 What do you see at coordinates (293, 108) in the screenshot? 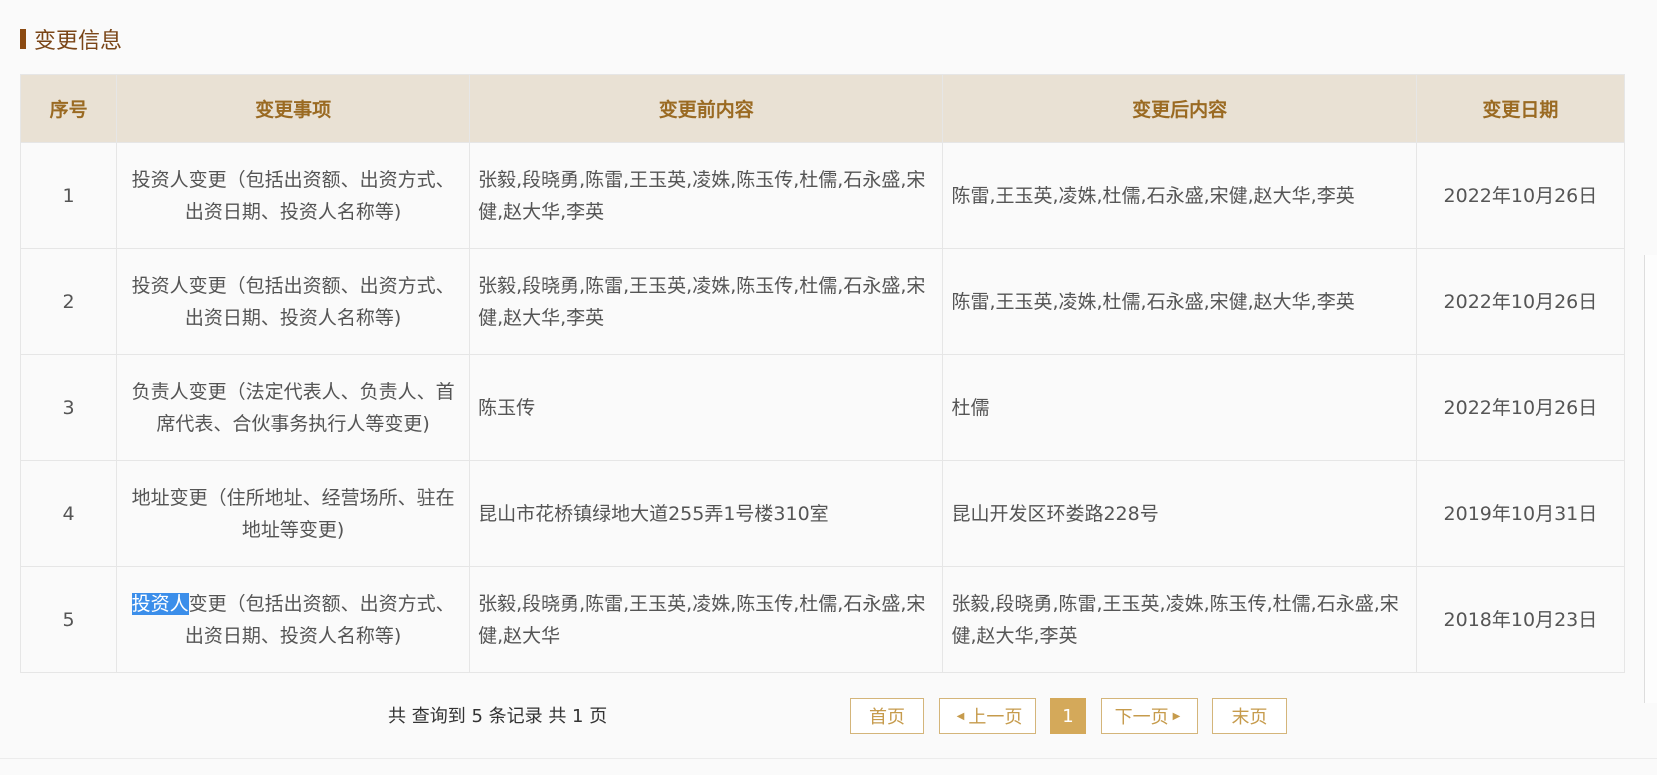
I see `header-change-item: 变更事项` at bounding box center [293, 108].